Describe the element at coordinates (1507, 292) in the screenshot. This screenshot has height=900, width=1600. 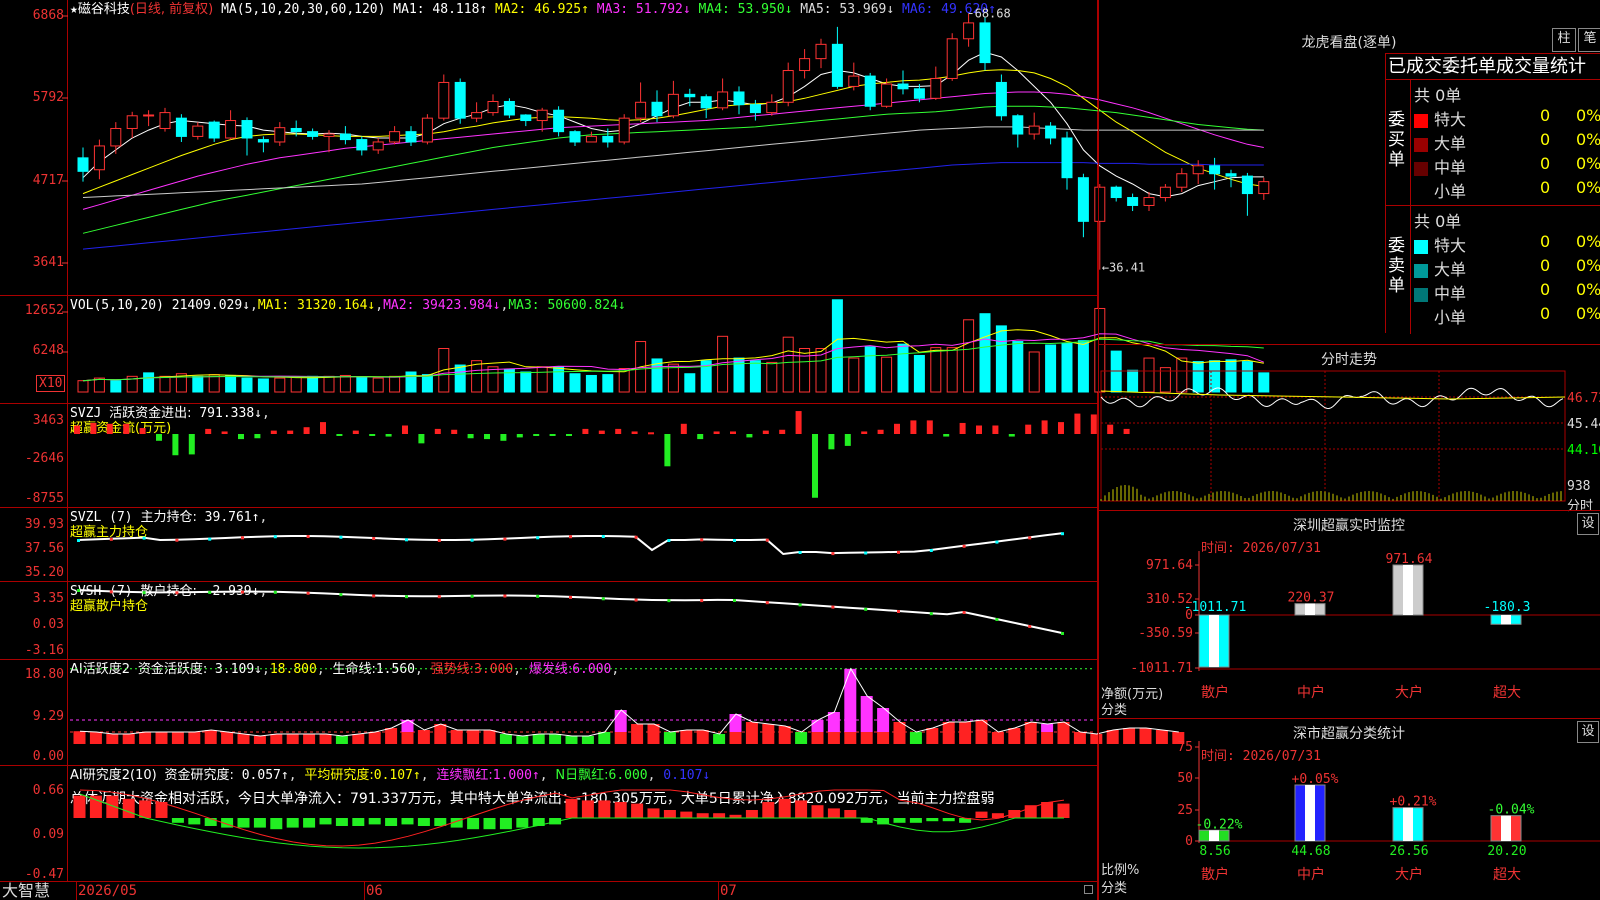
I see `sell-row: 中单 0 0%` at that location.